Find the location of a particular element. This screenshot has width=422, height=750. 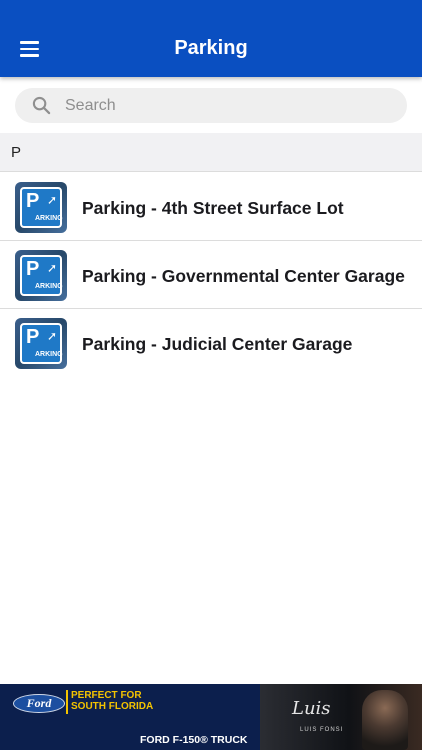

section-letter: P is located at coordinates (16, 152).